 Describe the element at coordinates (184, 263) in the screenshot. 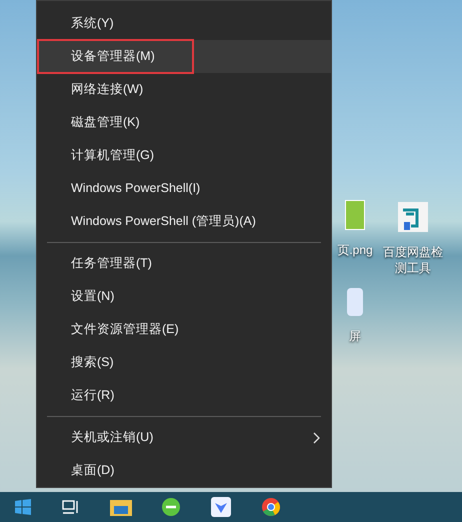

I see `menu-item: 任务管理器(T)` at that location.